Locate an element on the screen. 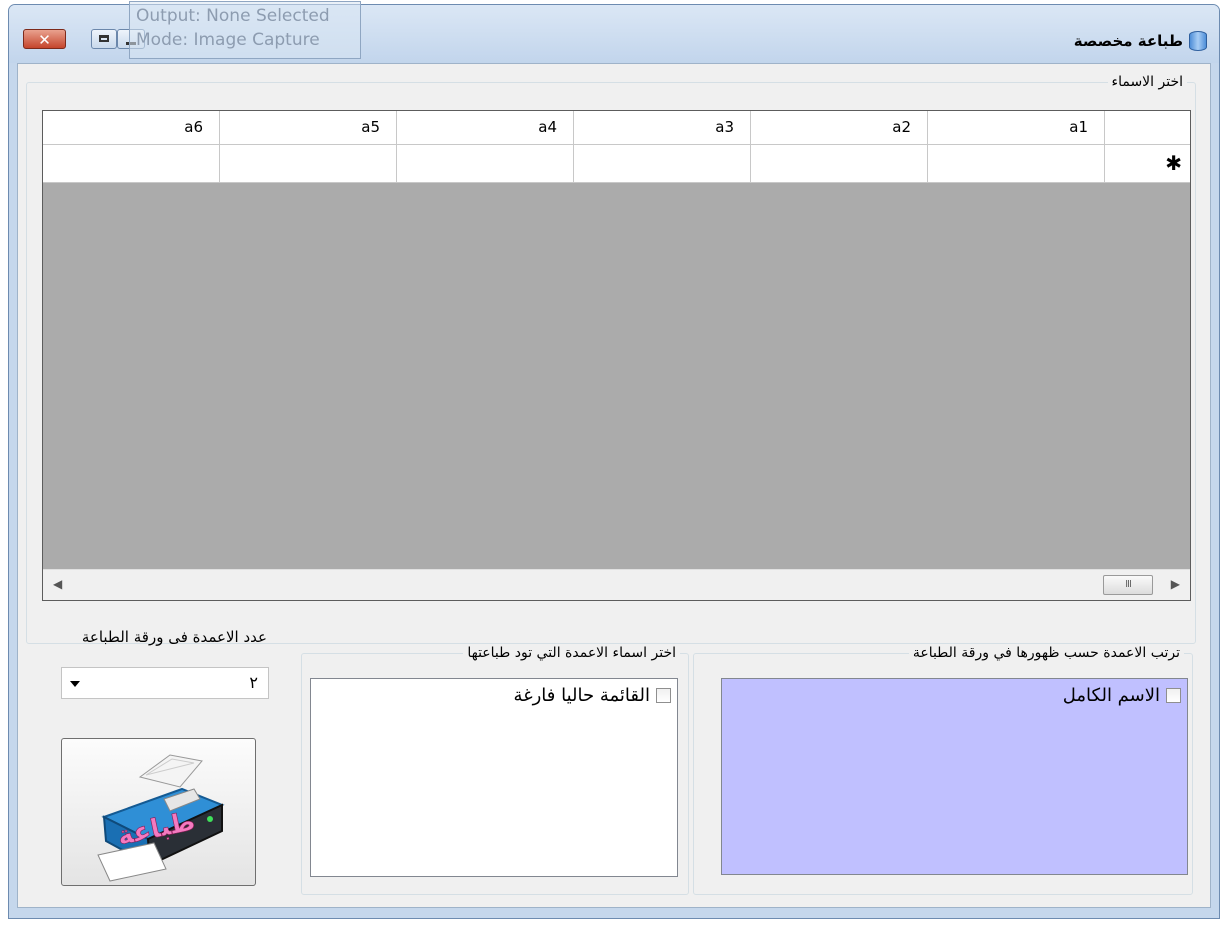 This screenshot has width=1228, height=925. restore-button is located at coordinates (104, 39).